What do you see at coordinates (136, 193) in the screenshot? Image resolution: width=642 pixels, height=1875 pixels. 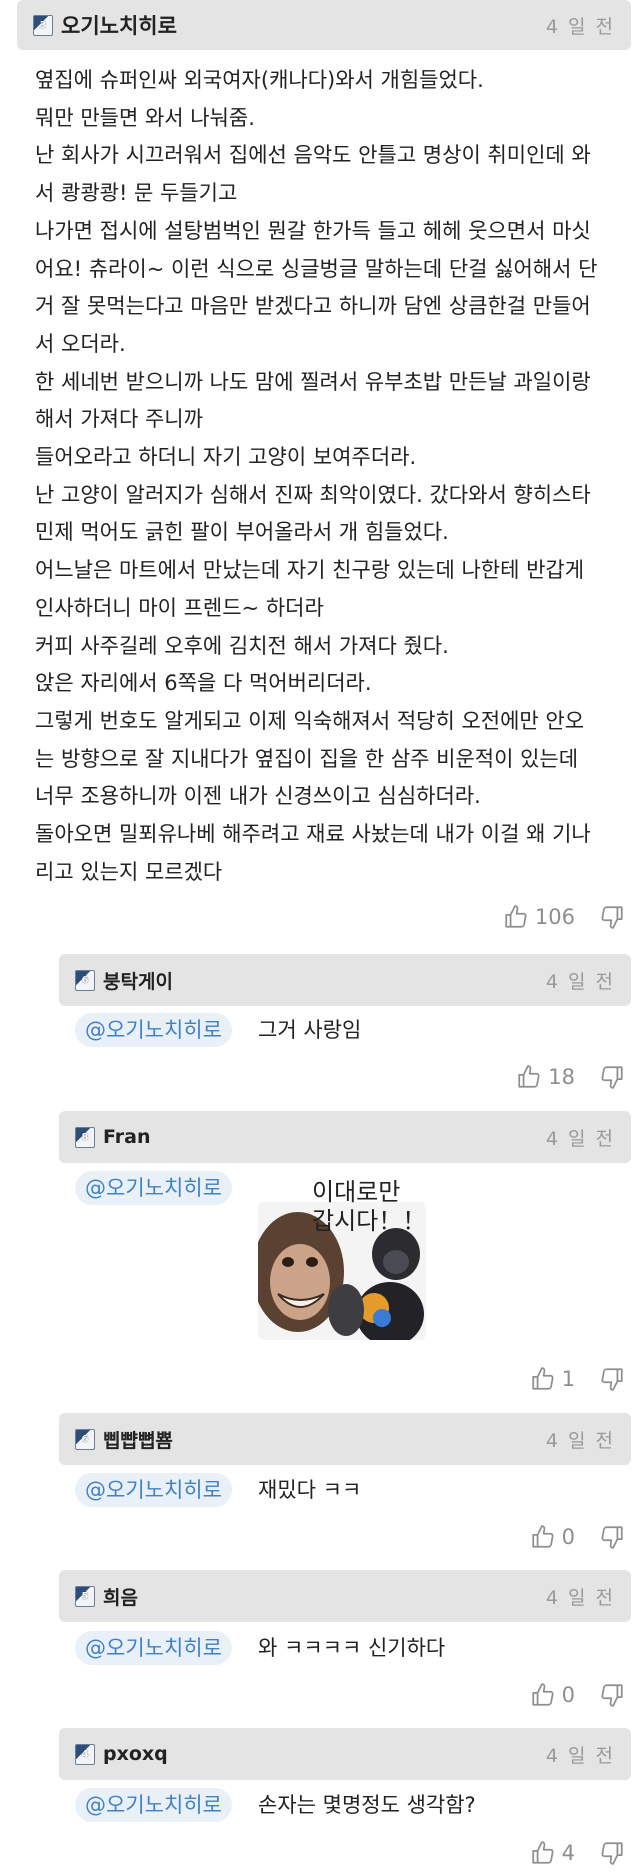 I see `comment-line: 서 쾅쾅쾅! 문 두들기고` at bounding box center [136, 193].